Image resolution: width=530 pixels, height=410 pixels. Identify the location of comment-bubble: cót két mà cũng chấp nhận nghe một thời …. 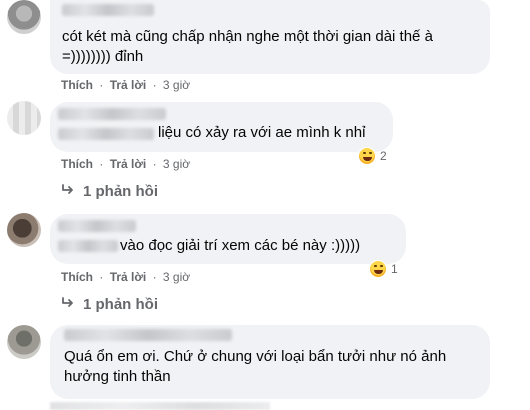
(270, 37).